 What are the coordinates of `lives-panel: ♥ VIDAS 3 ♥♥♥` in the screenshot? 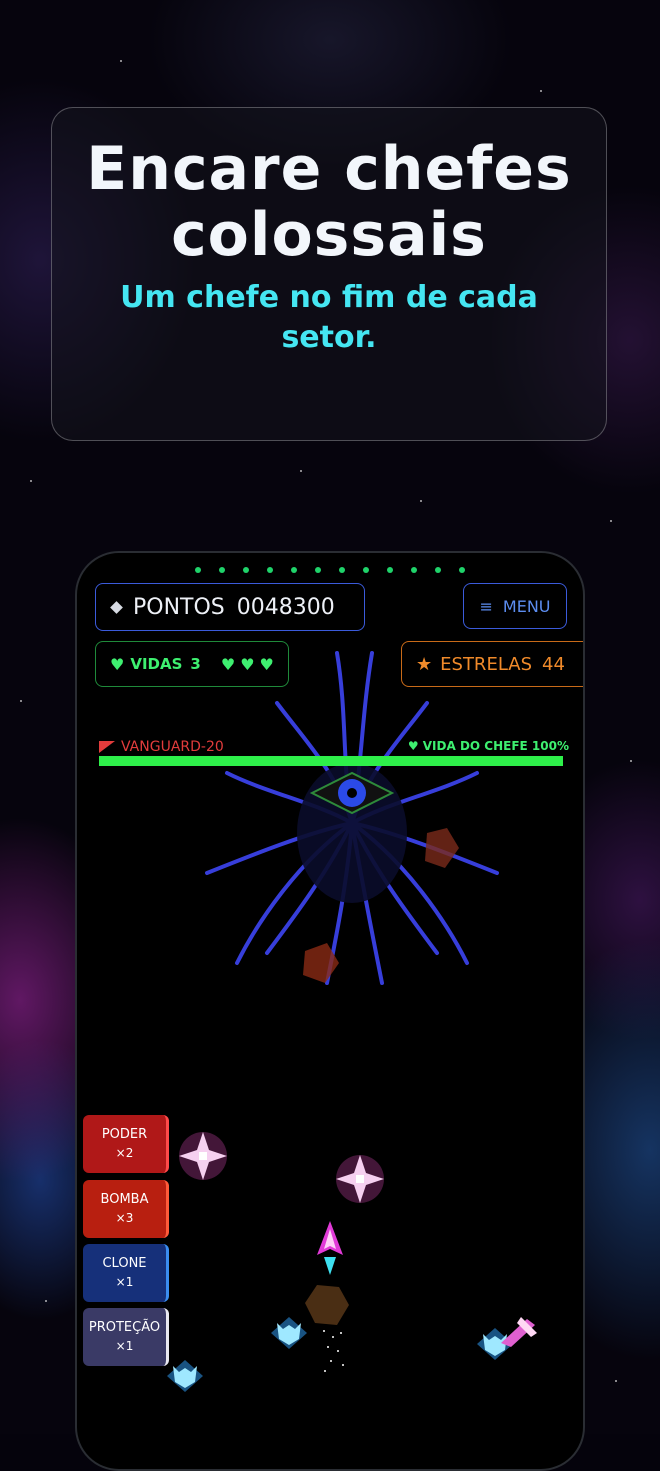 It's located at (192, 664).